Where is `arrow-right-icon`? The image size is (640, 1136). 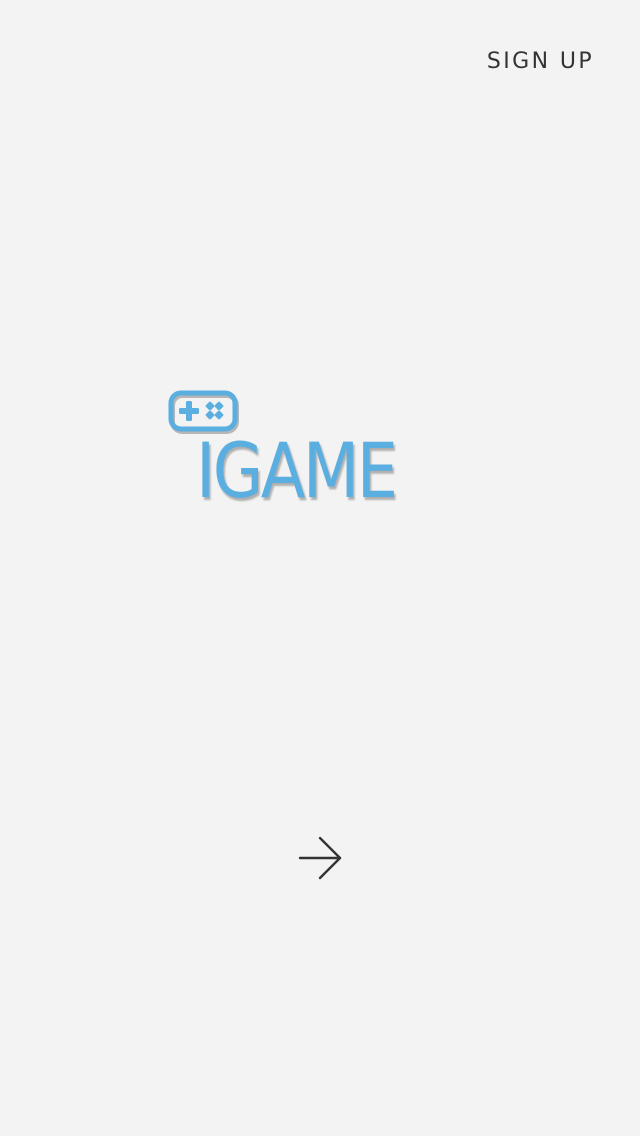
arrow-right-icon is located at coordinates (320, 858).